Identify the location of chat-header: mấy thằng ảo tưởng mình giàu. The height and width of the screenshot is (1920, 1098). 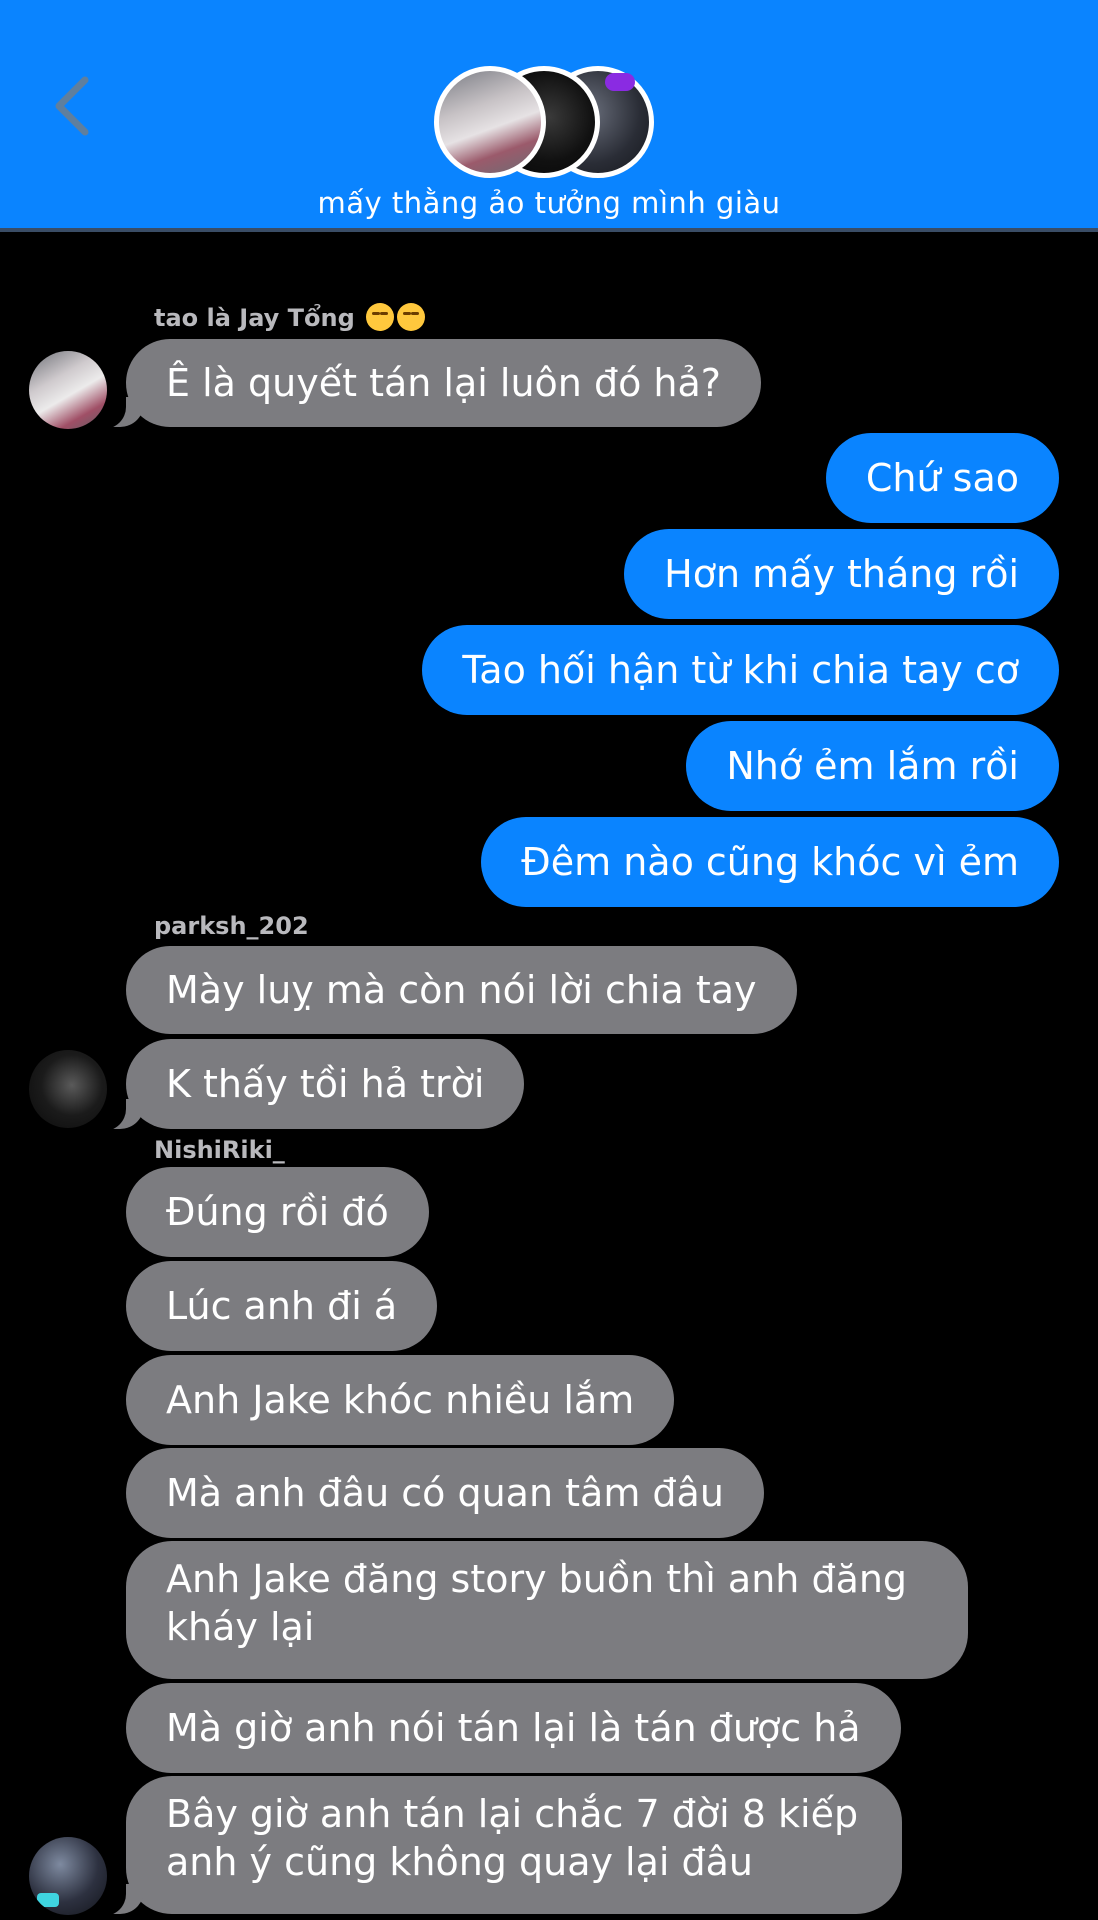
(549, 116).